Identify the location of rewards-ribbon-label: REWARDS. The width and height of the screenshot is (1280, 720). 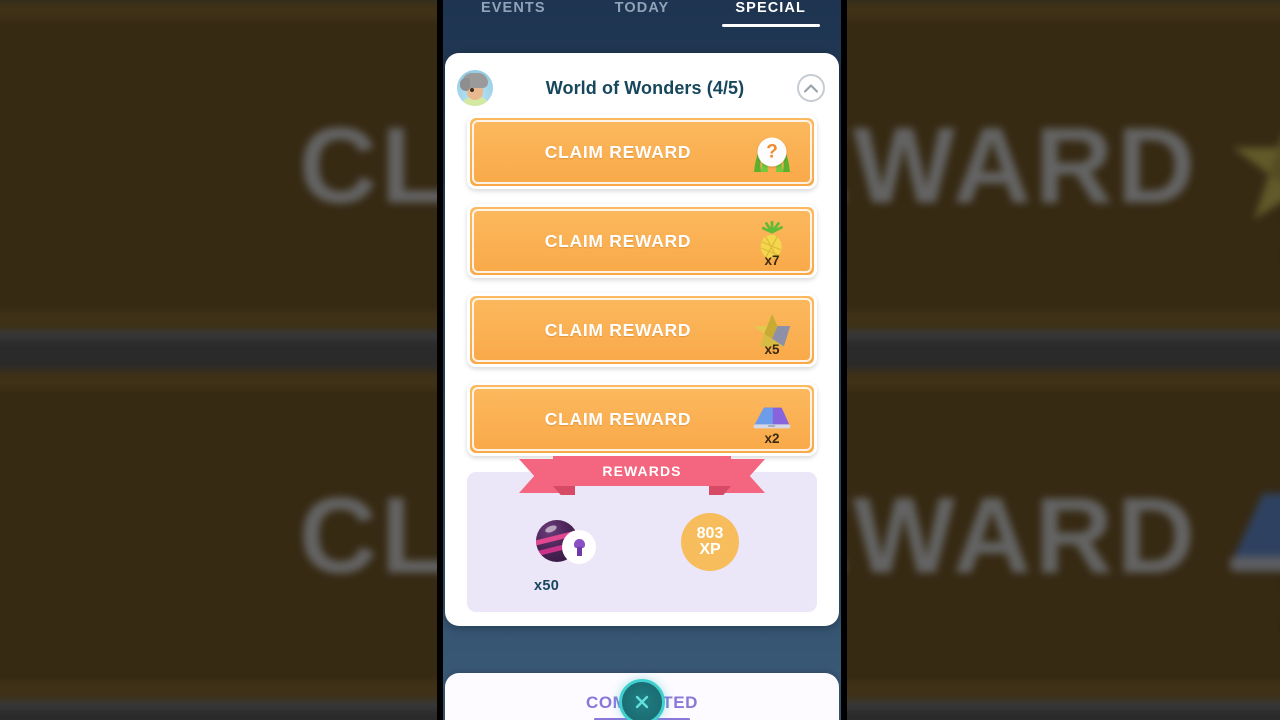
(642, 471).